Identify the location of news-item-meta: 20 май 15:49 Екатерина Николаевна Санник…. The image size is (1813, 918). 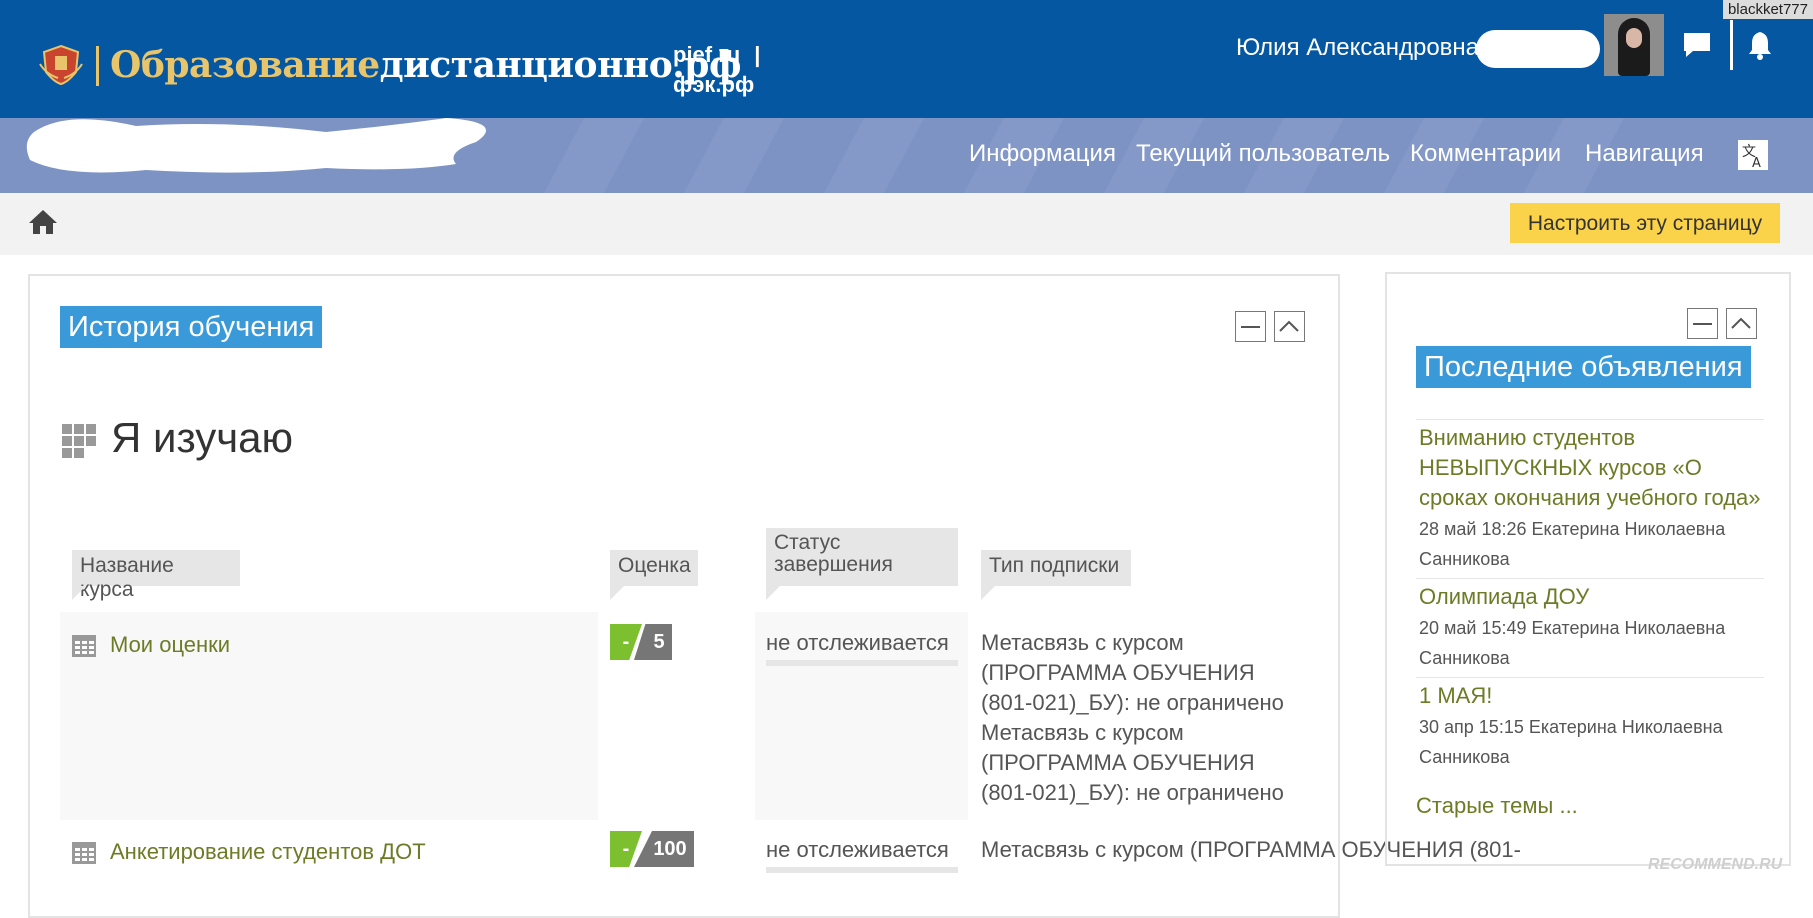
(1572, 643).